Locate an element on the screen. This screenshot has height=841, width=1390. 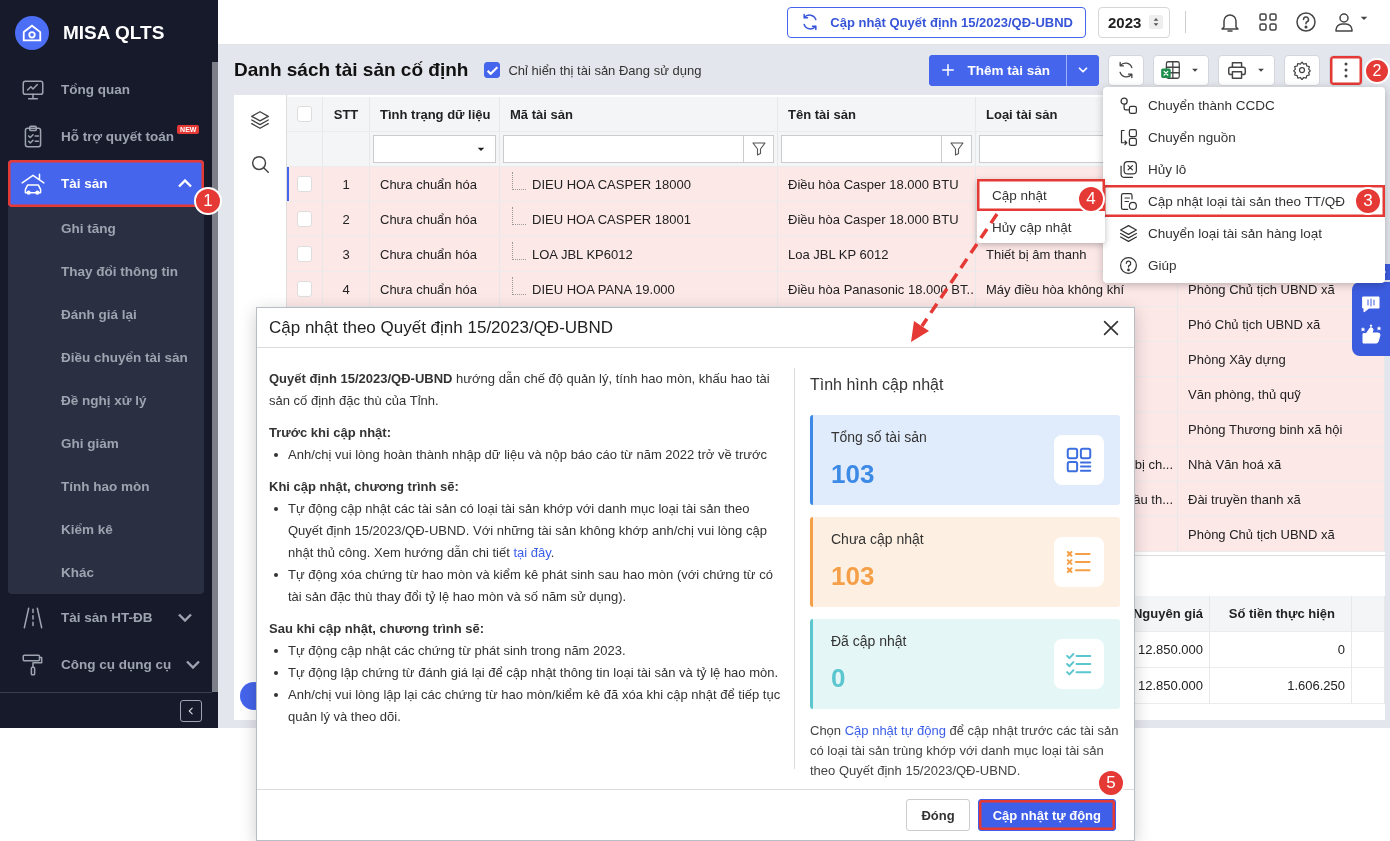
section-heading: Khi cập nhật, chương trình sẽ: is located at coordinates (364, 487).